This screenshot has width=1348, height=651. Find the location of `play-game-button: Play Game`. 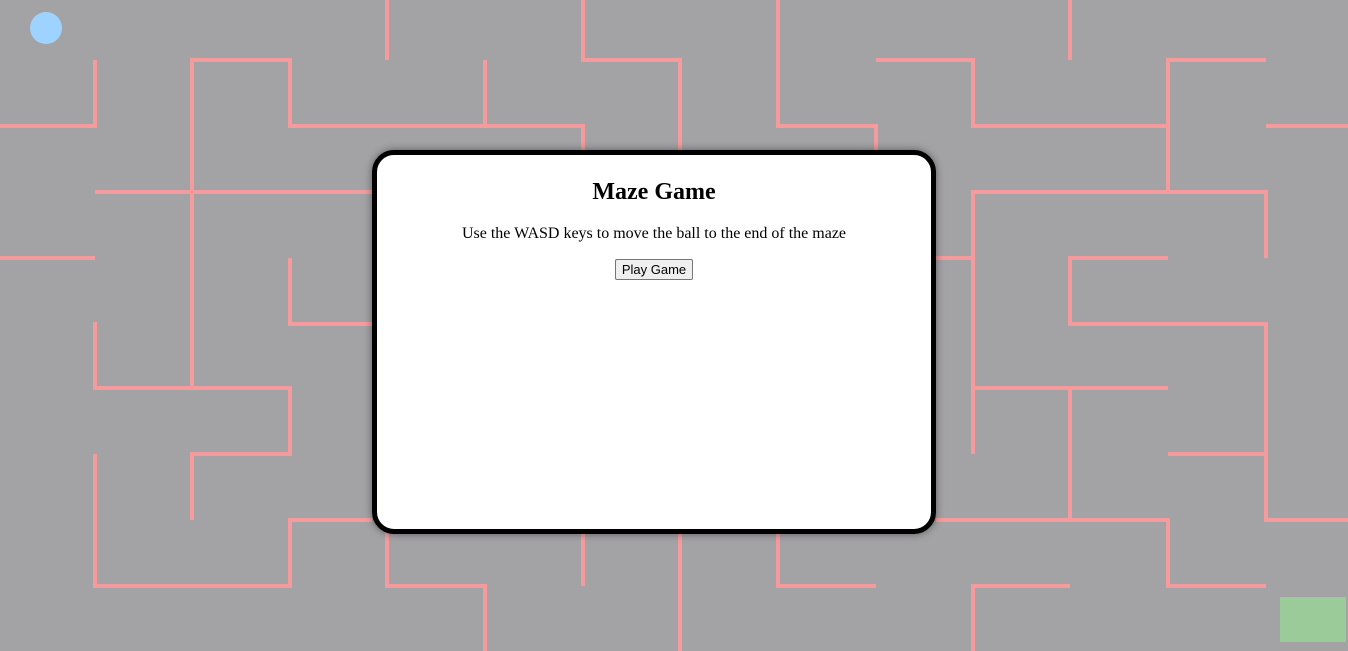

play-game-button: Play Game is located at coordinates (654, 269).